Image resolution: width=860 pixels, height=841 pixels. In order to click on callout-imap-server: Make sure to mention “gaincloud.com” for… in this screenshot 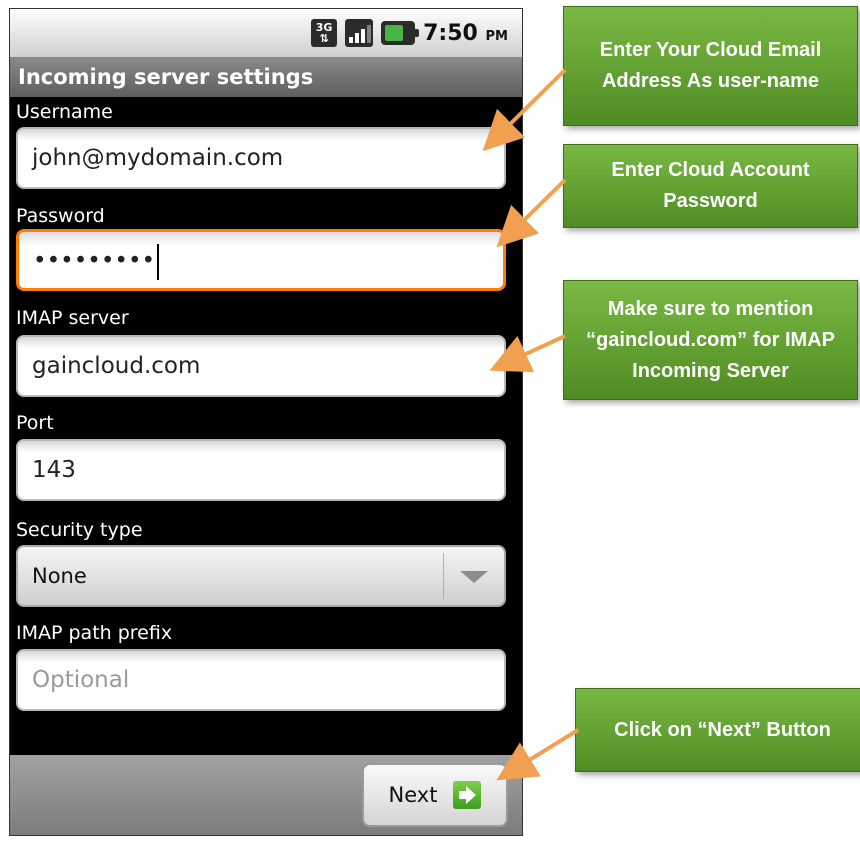, I will do `click(710, 340)`.